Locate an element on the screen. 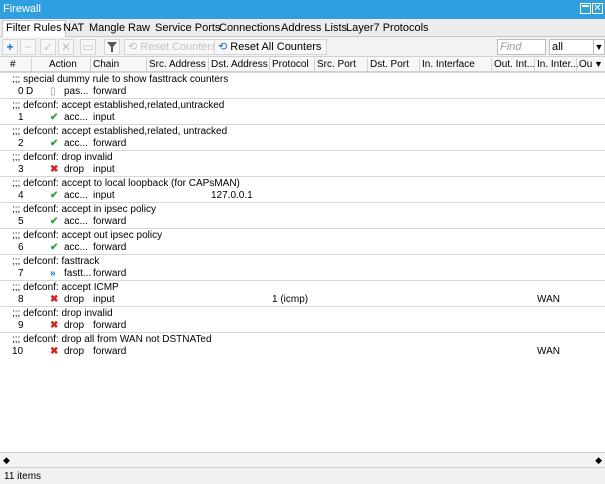  table-row: 3 ✖ drop input is located at coordinates (302, 169).